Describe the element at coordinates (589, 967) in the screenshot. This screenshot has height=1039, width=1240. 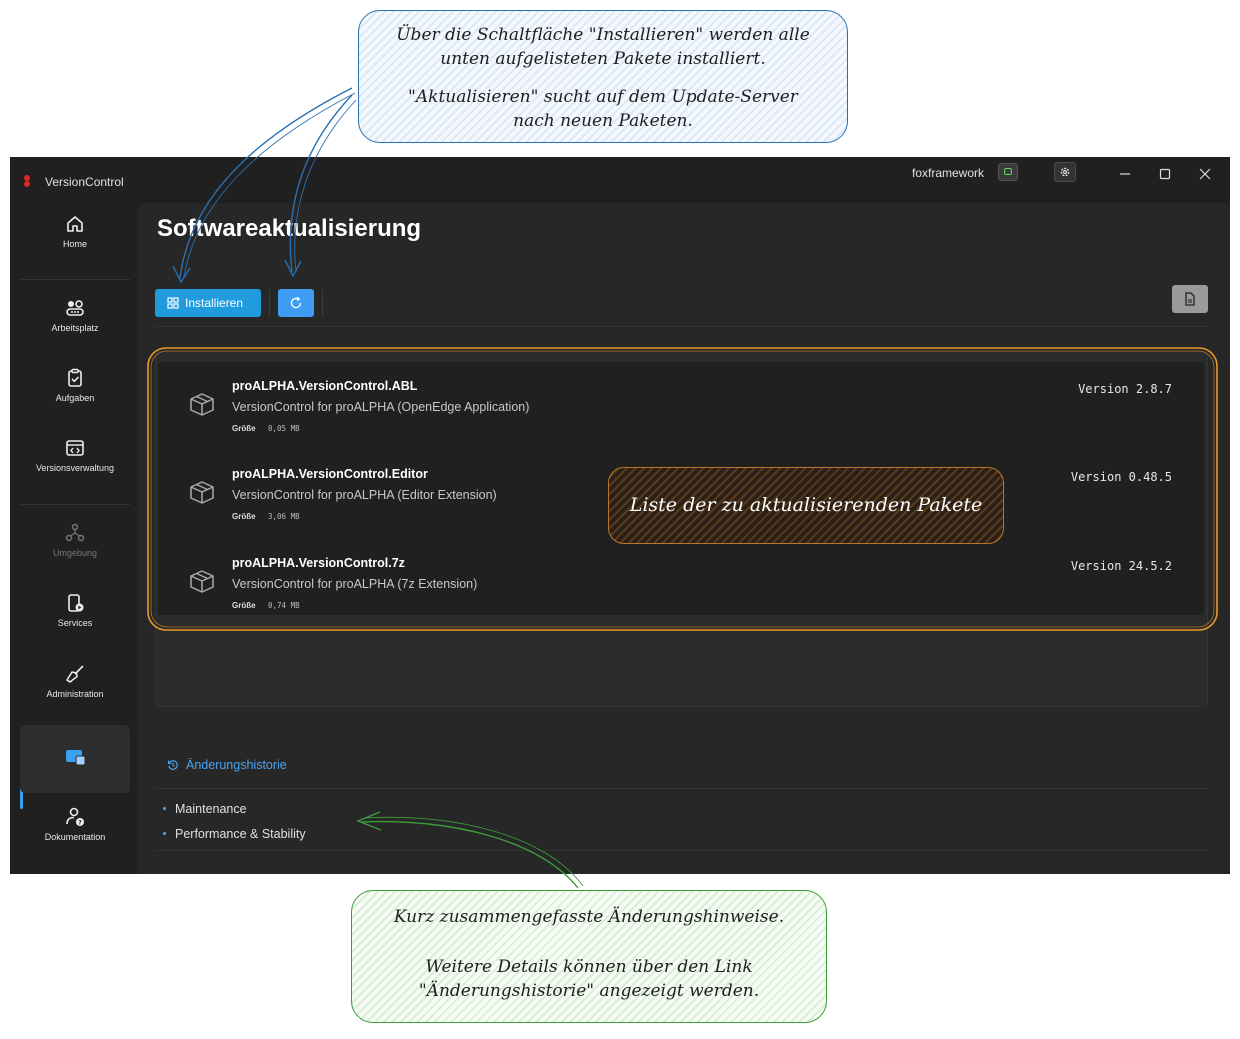
I see `callout-text: Weitere Details können über den Link` at that location.